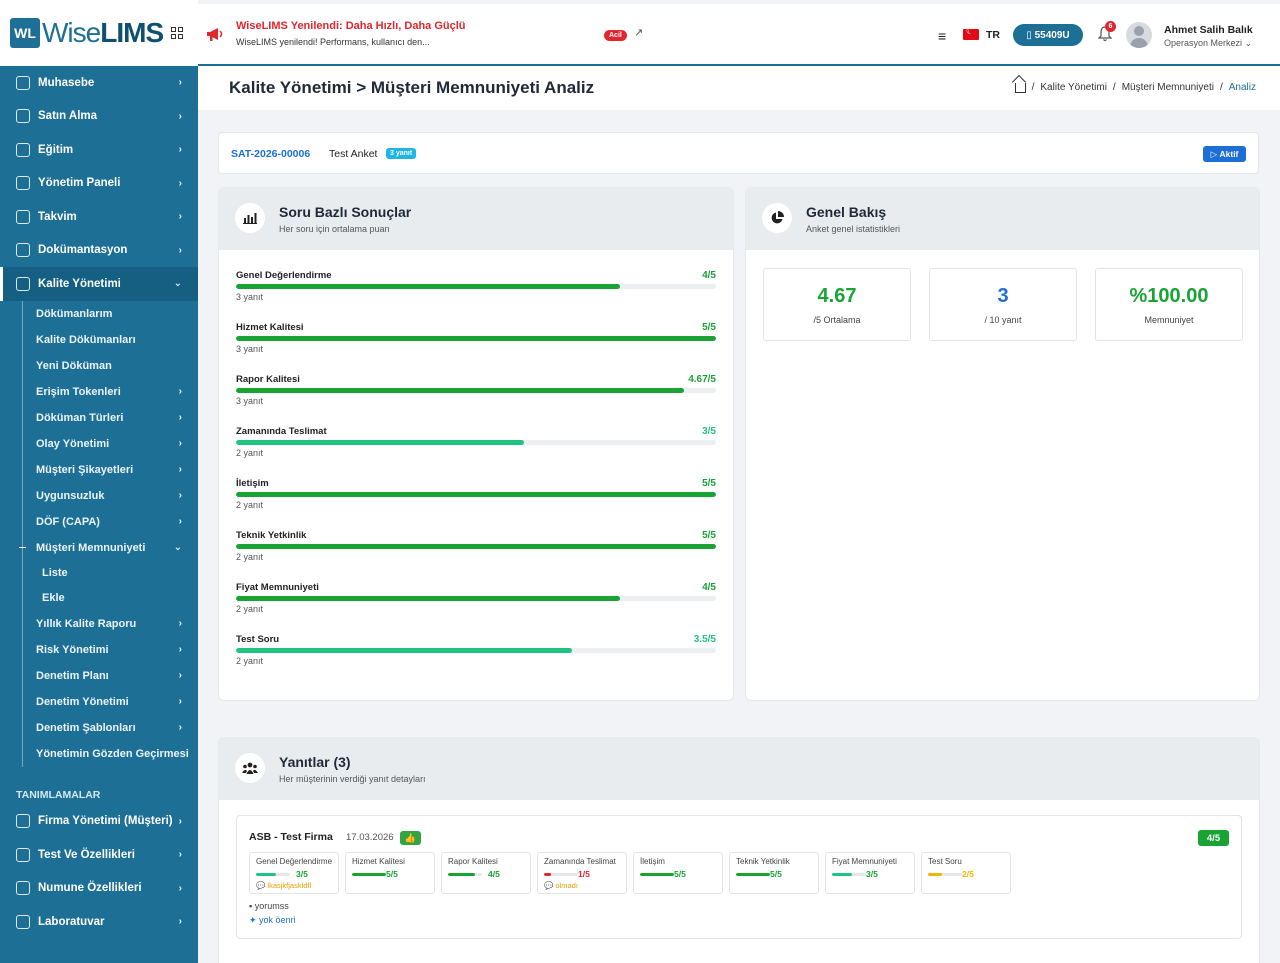 The height and width of the screenshot is (963, 1280). Describe the element at coordinates (99, 284) in the screenshot. I see `sidebar-item: Kalite Yönetimi ⌄` at that location.